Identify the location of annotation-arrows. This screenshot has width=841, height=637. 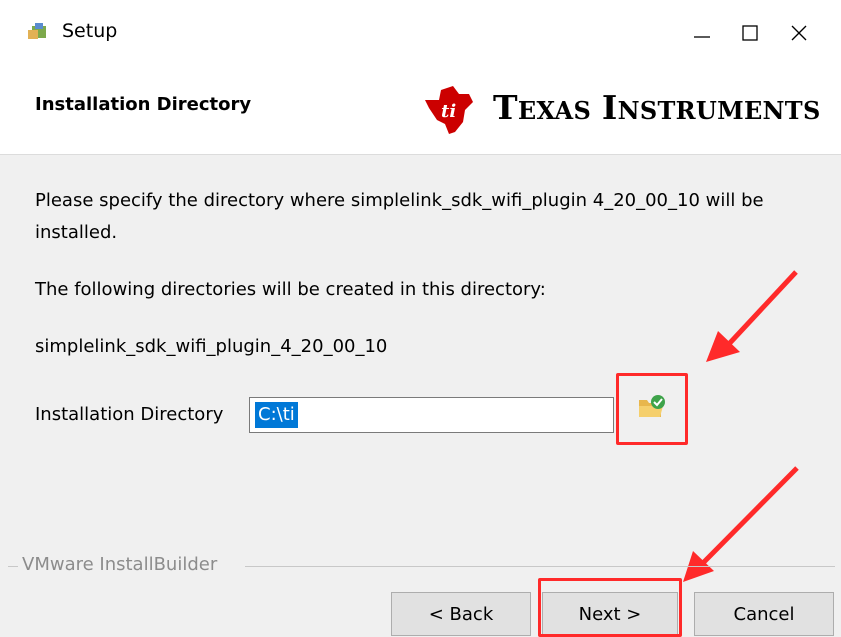
(741, 426).